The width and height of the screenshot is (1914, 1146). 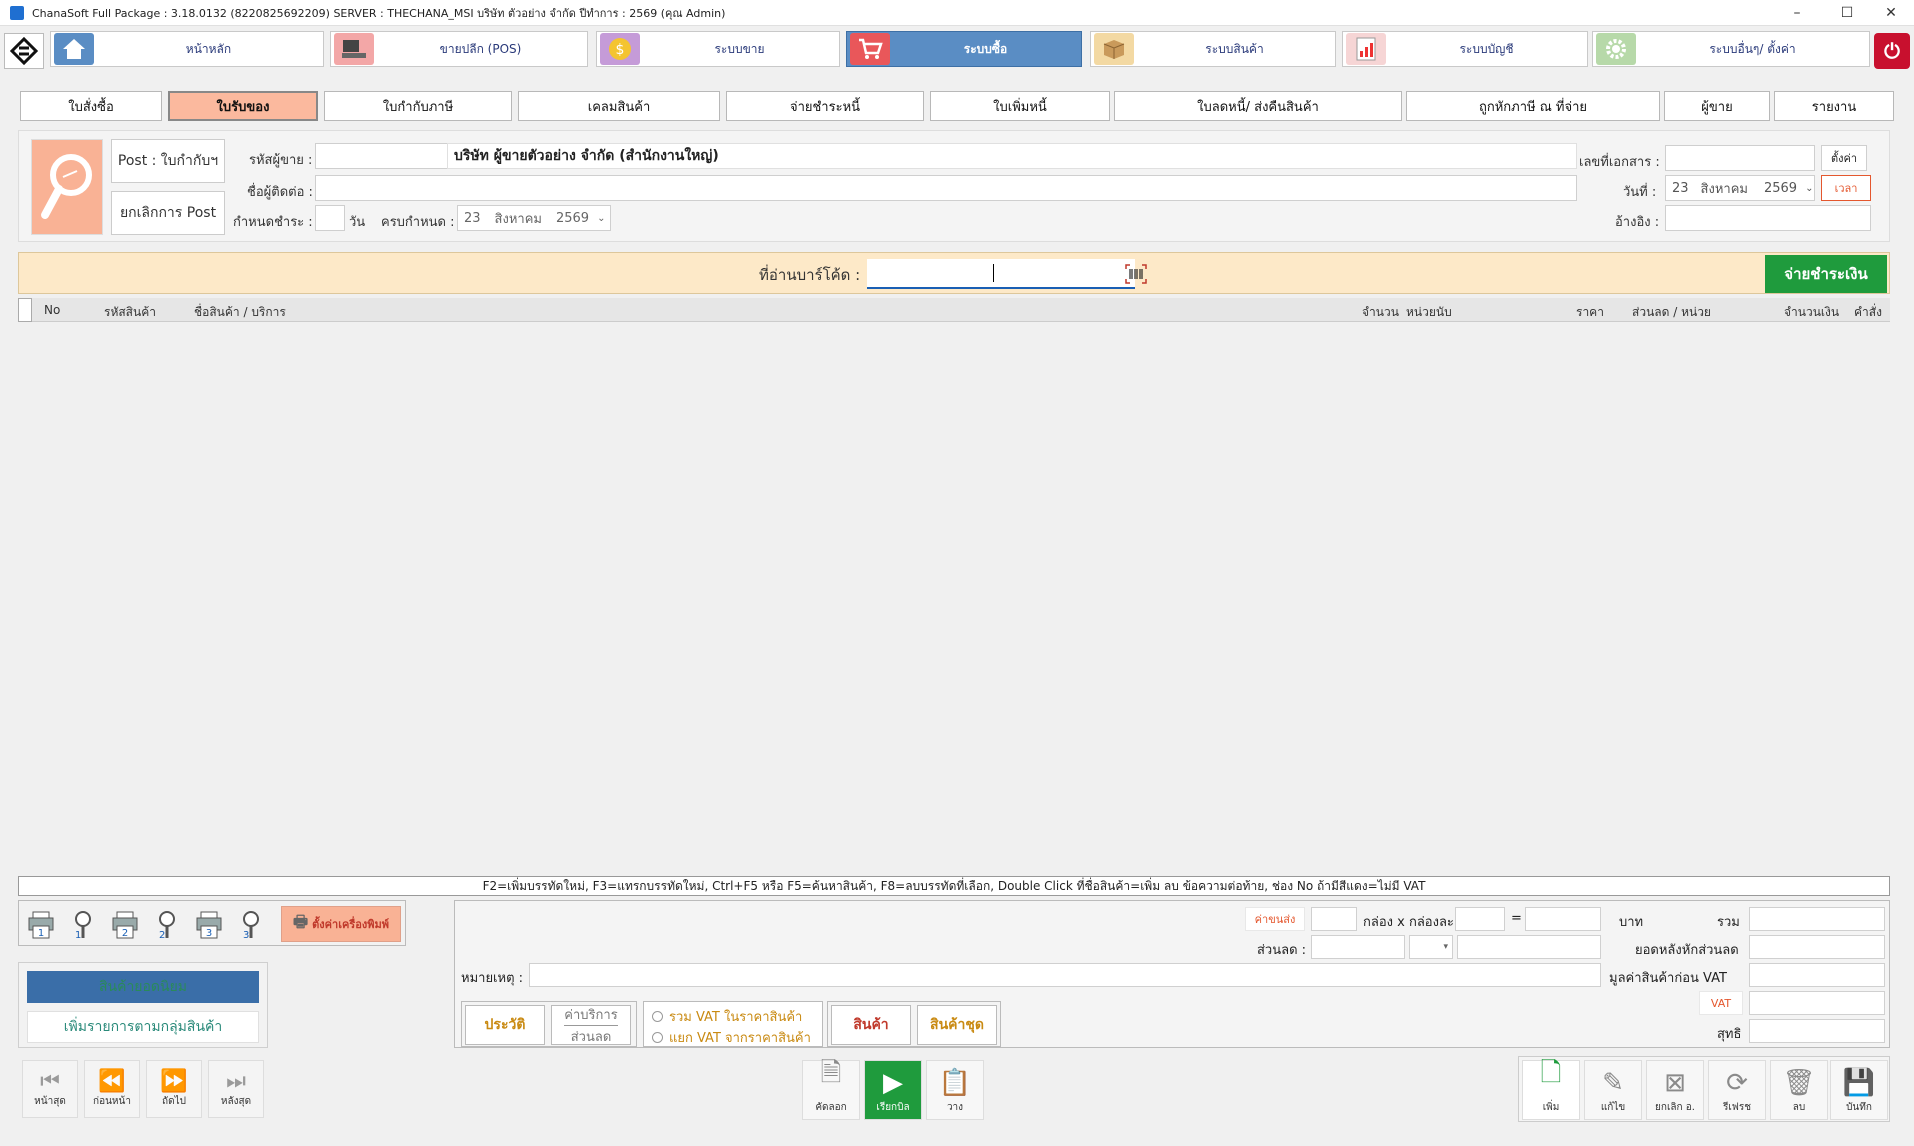 I want to click on void-button: ⊠ ยกเลิก อ., so click(x=1675, y=1090).